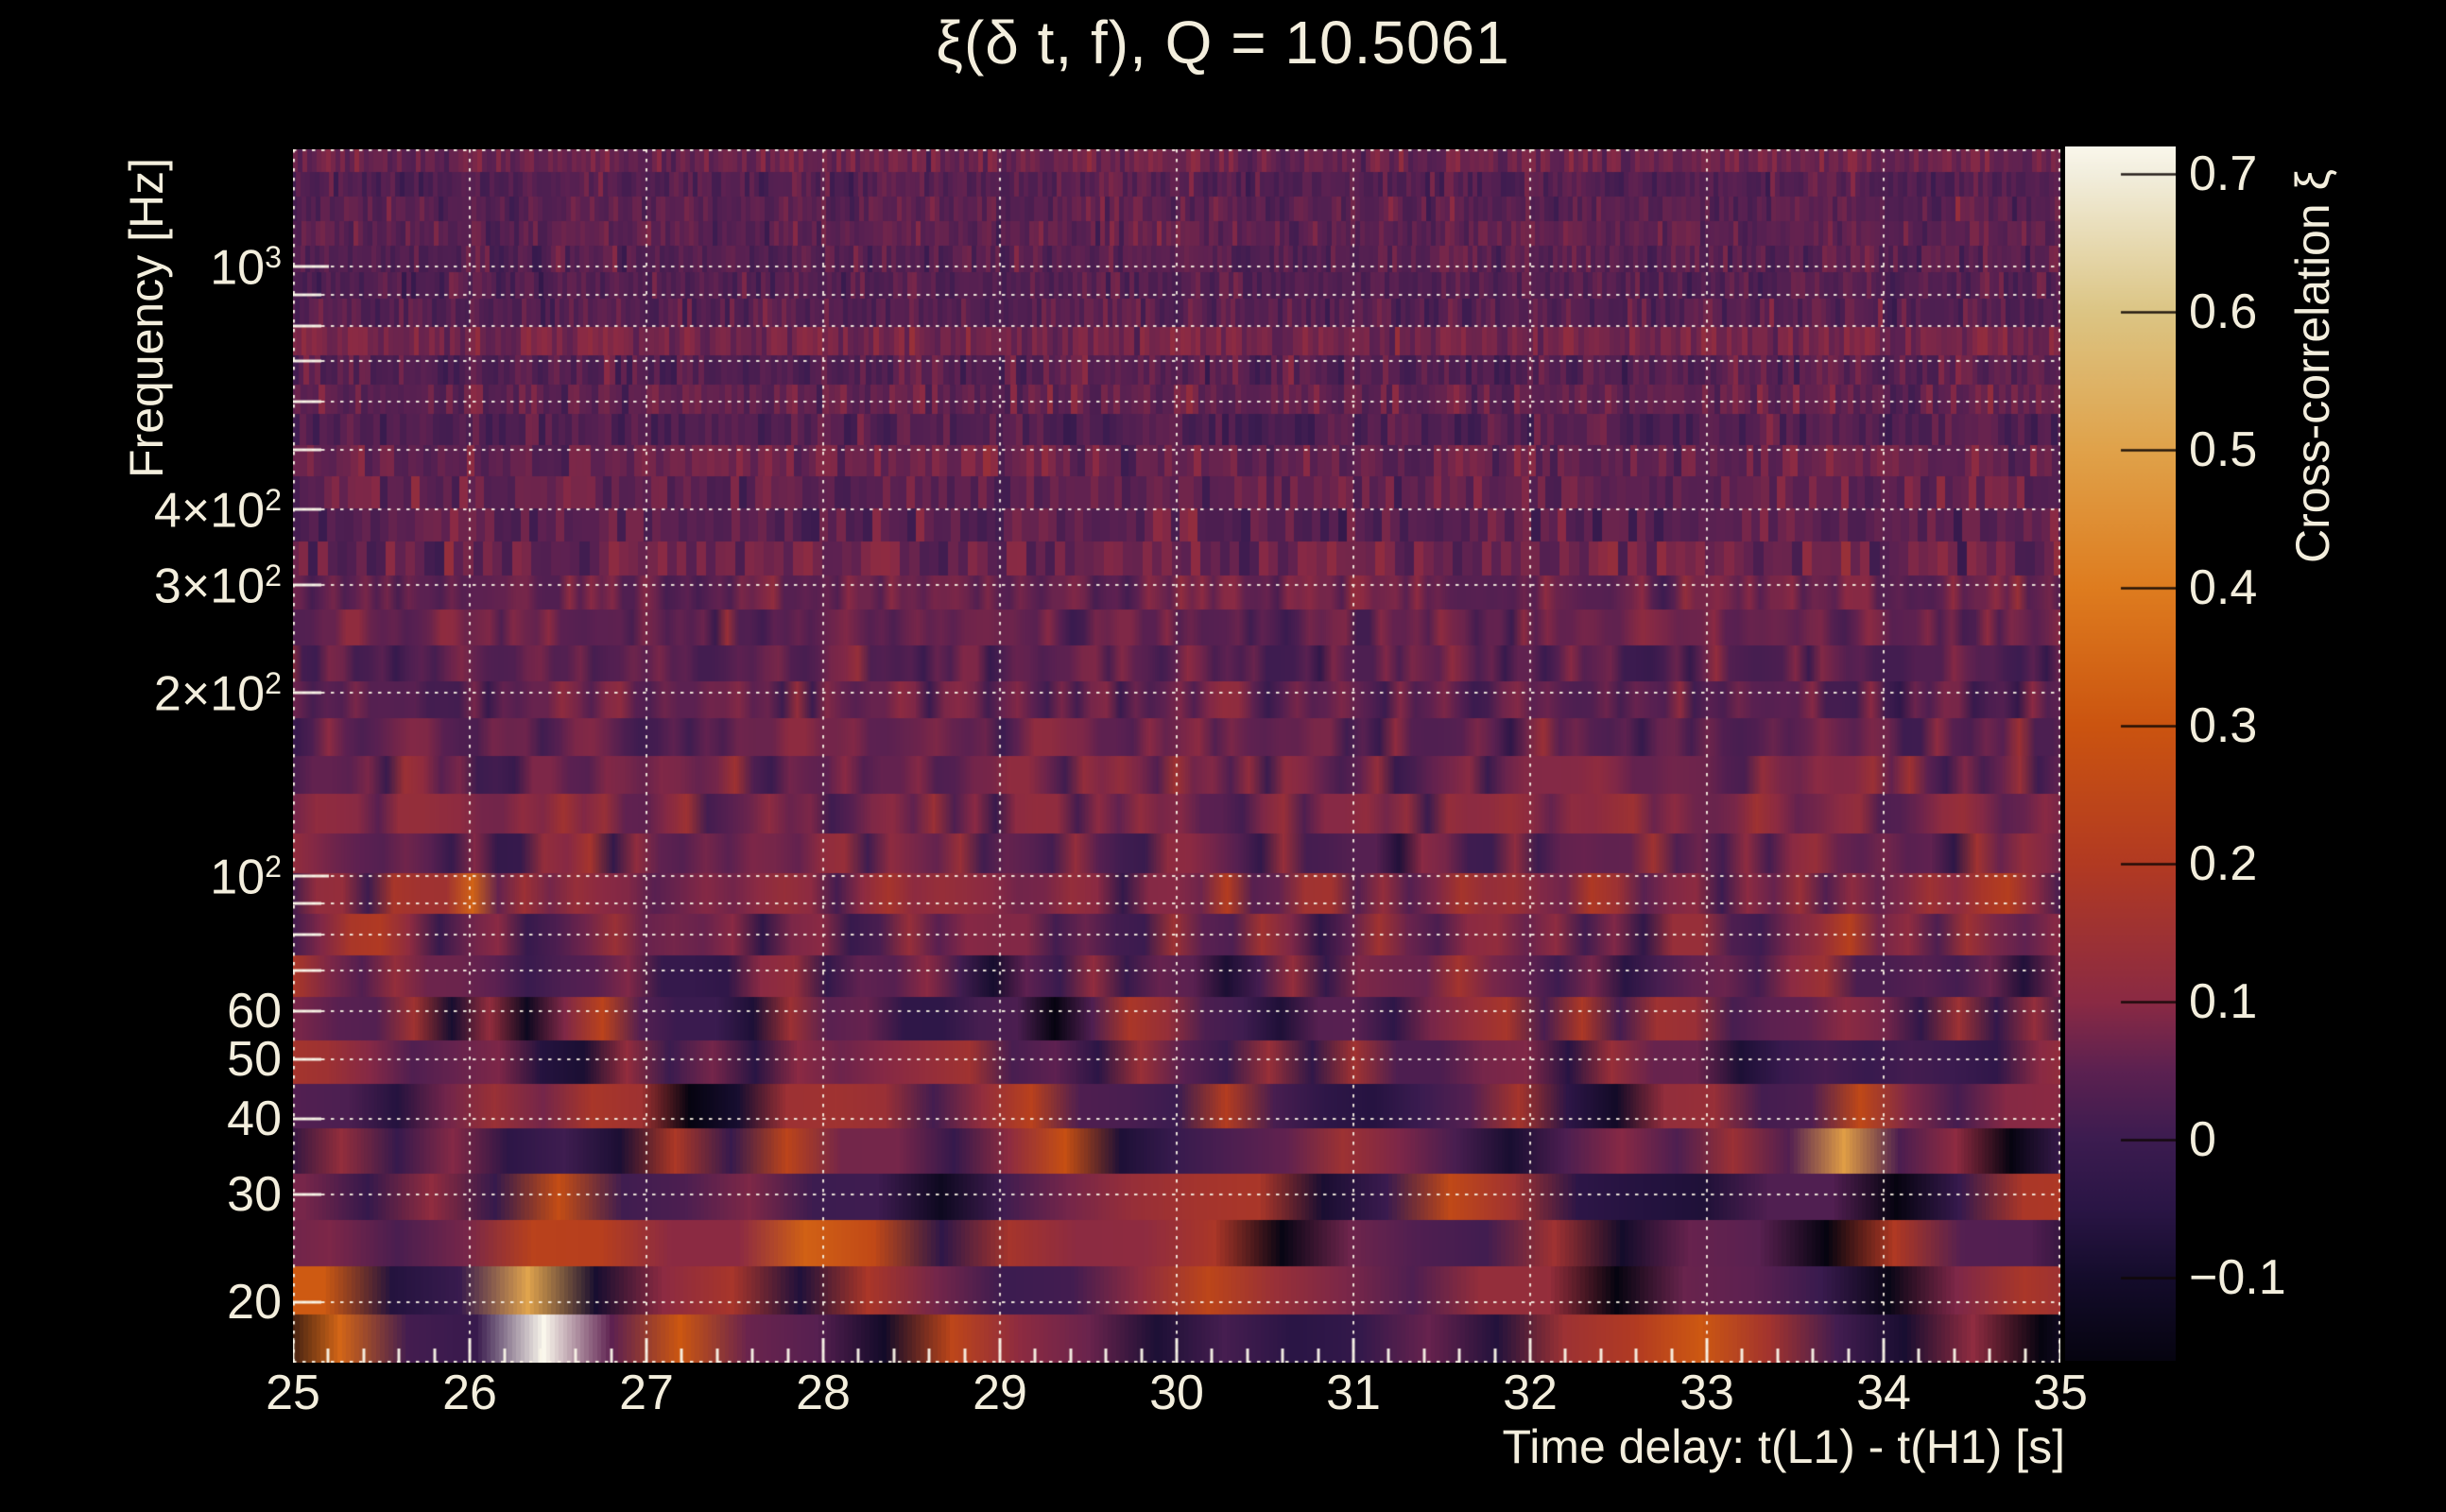 The image size is (2446, 1512). I want to click on y-tick-label: 3×102, so click(217, 586).